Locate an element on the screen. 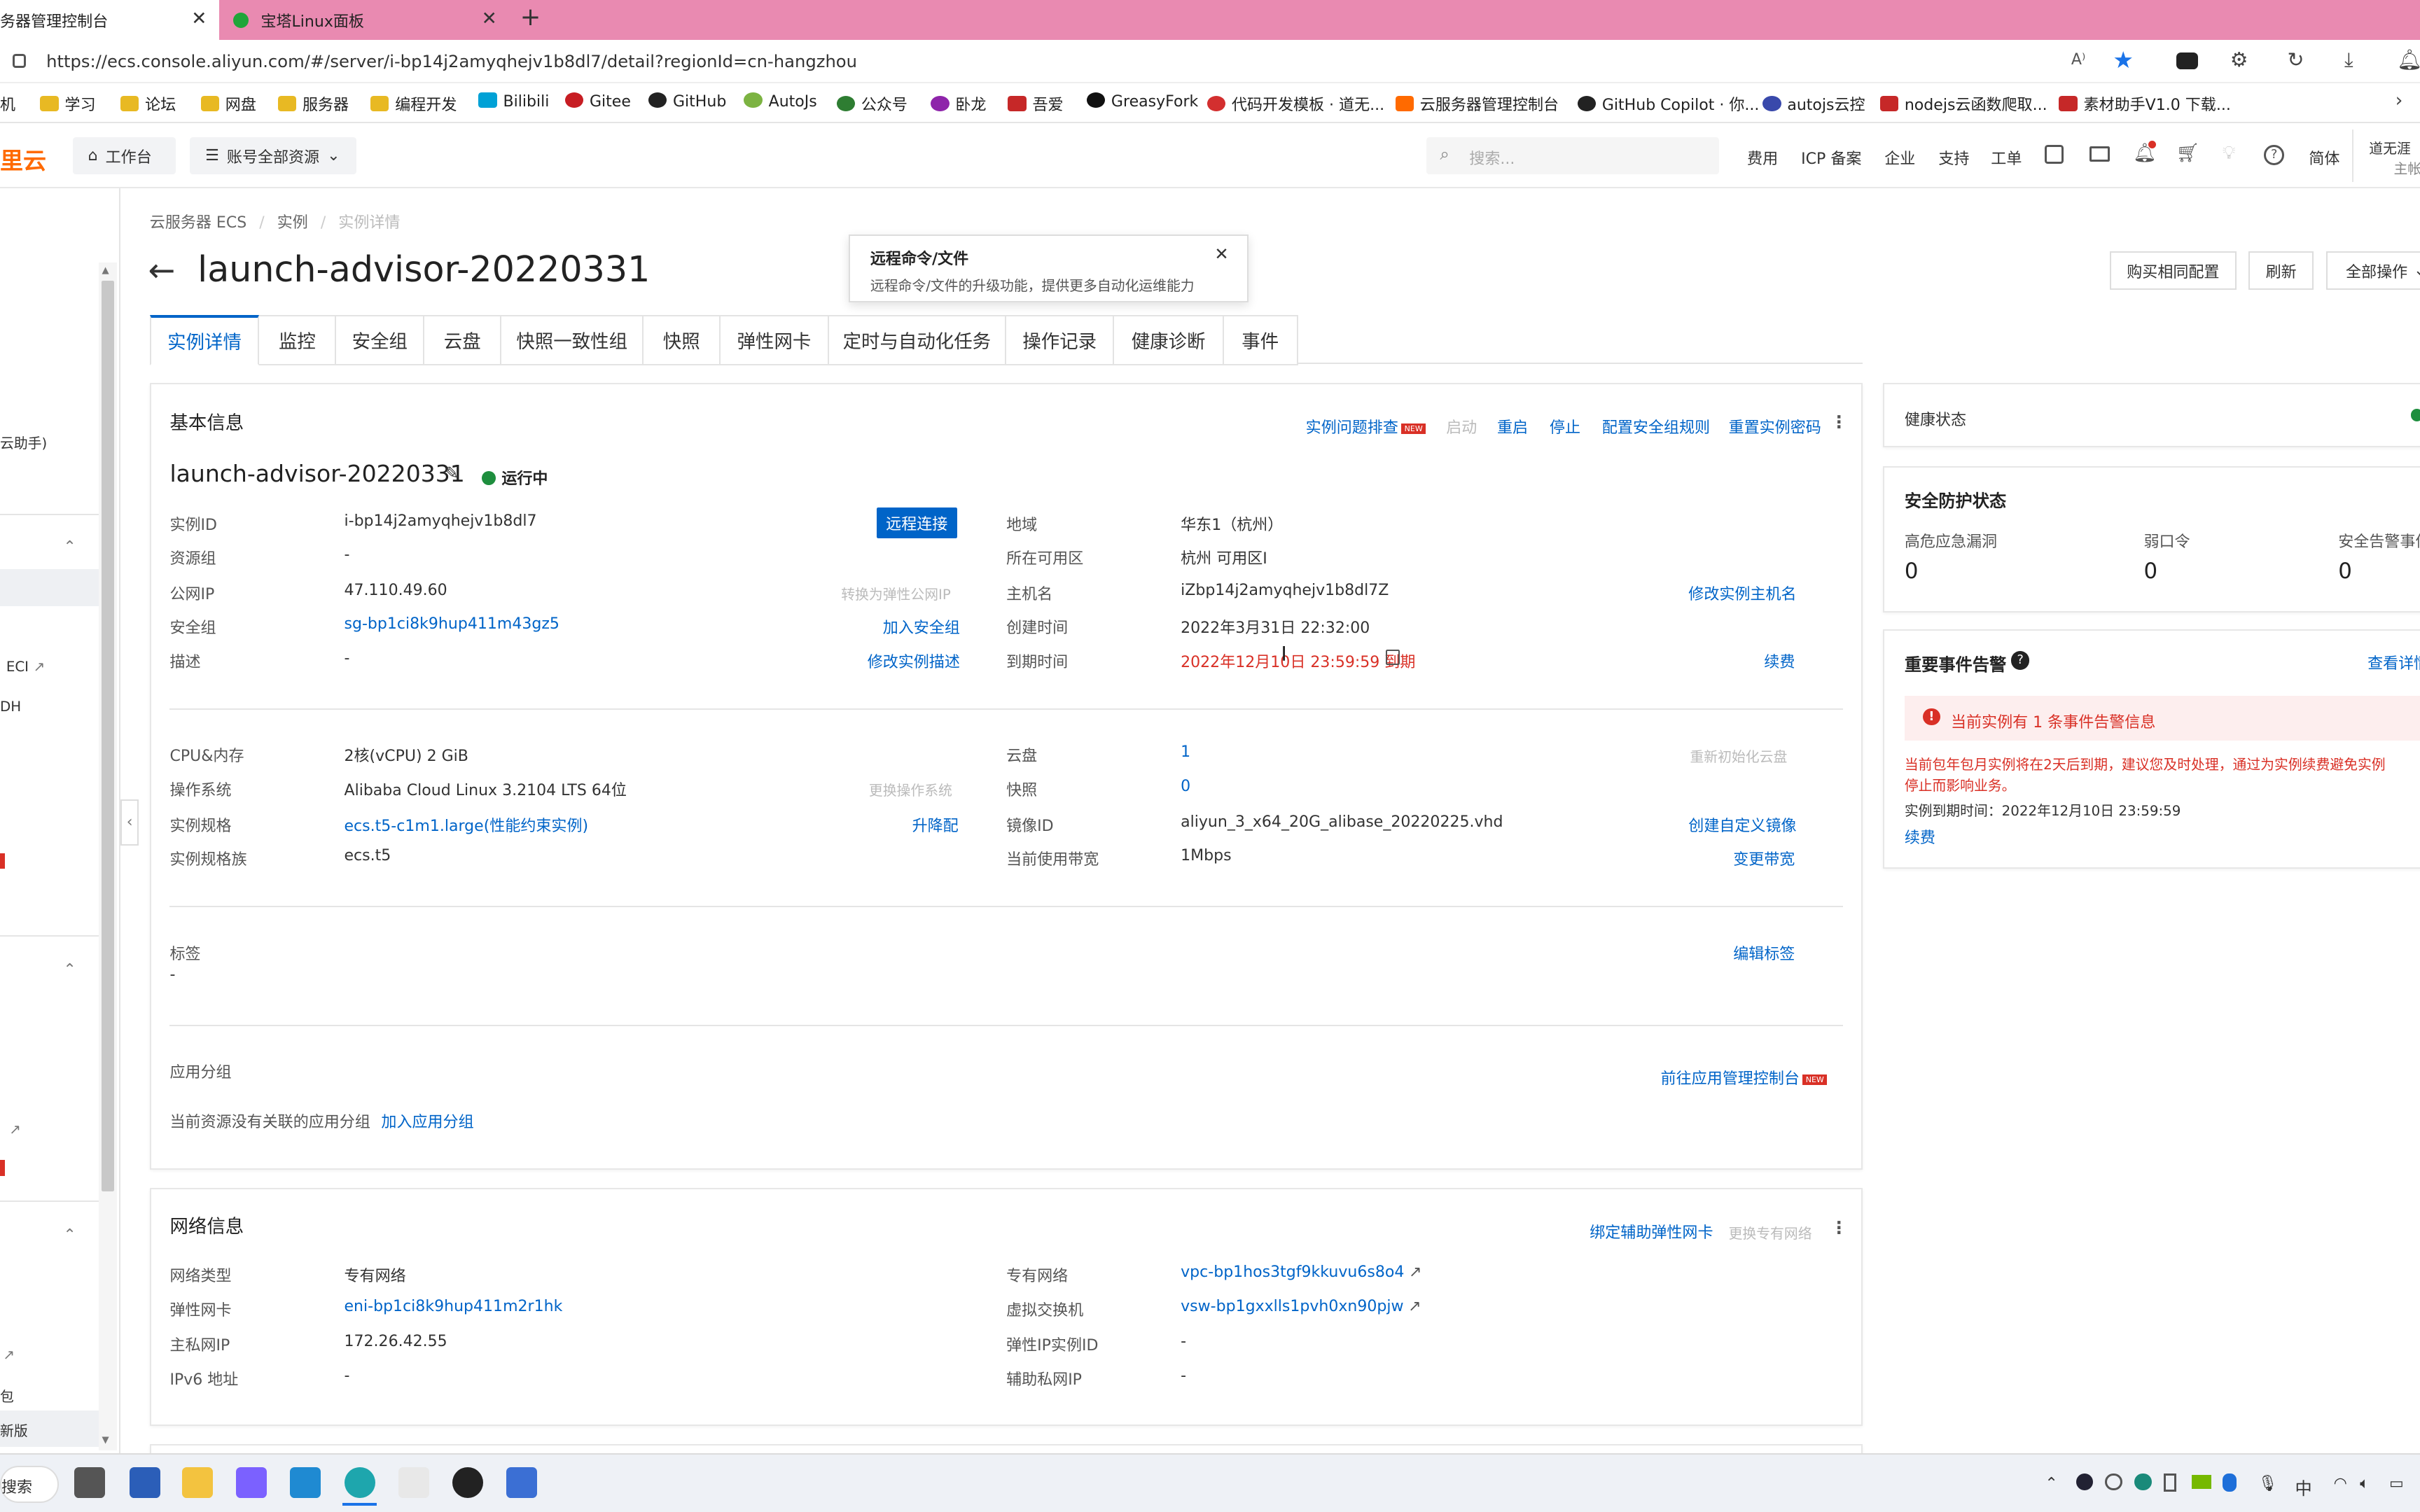 This screenshot has height=1512, width=2420. cloud-shell-icon is located at coordinates (2054, 154).